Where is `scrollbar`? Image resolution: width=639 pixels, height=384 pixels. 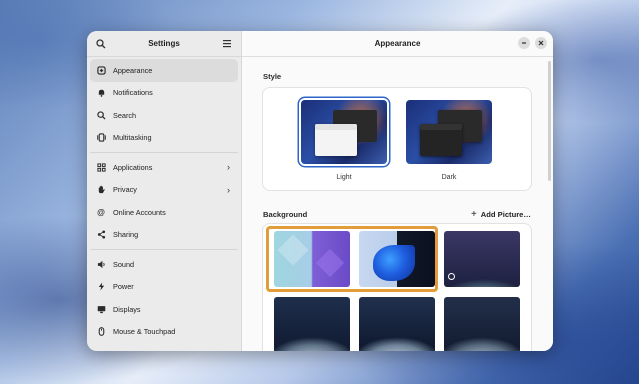
scrollbar is located at coordinates (549, 121).